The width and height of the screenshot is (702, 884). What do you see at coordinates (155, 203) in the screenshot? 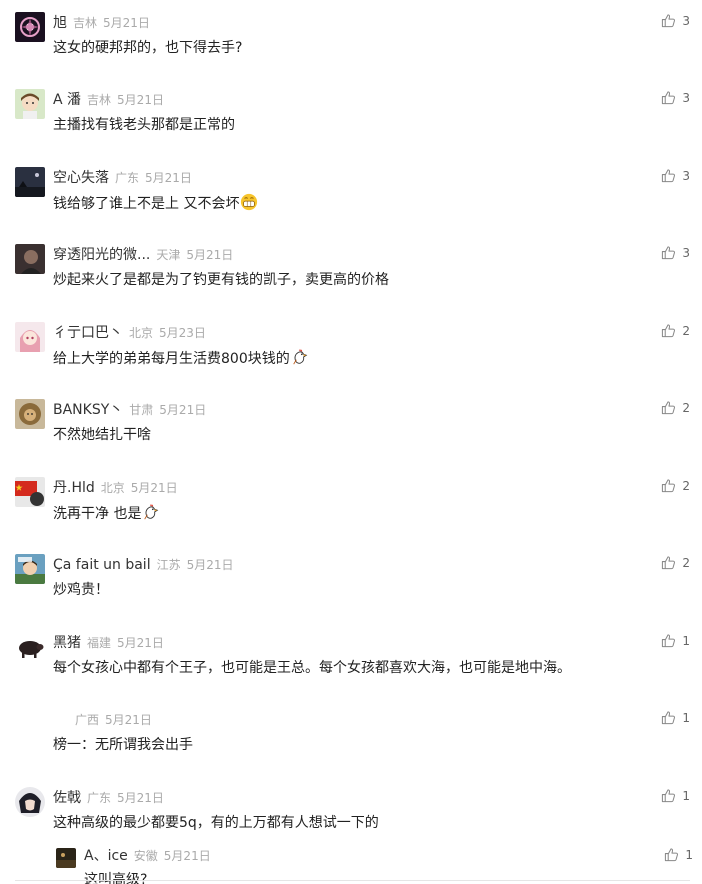
I see `comment-text: 钱给够了谁上不是上 又不会坏` at bounding box center [155, 203].